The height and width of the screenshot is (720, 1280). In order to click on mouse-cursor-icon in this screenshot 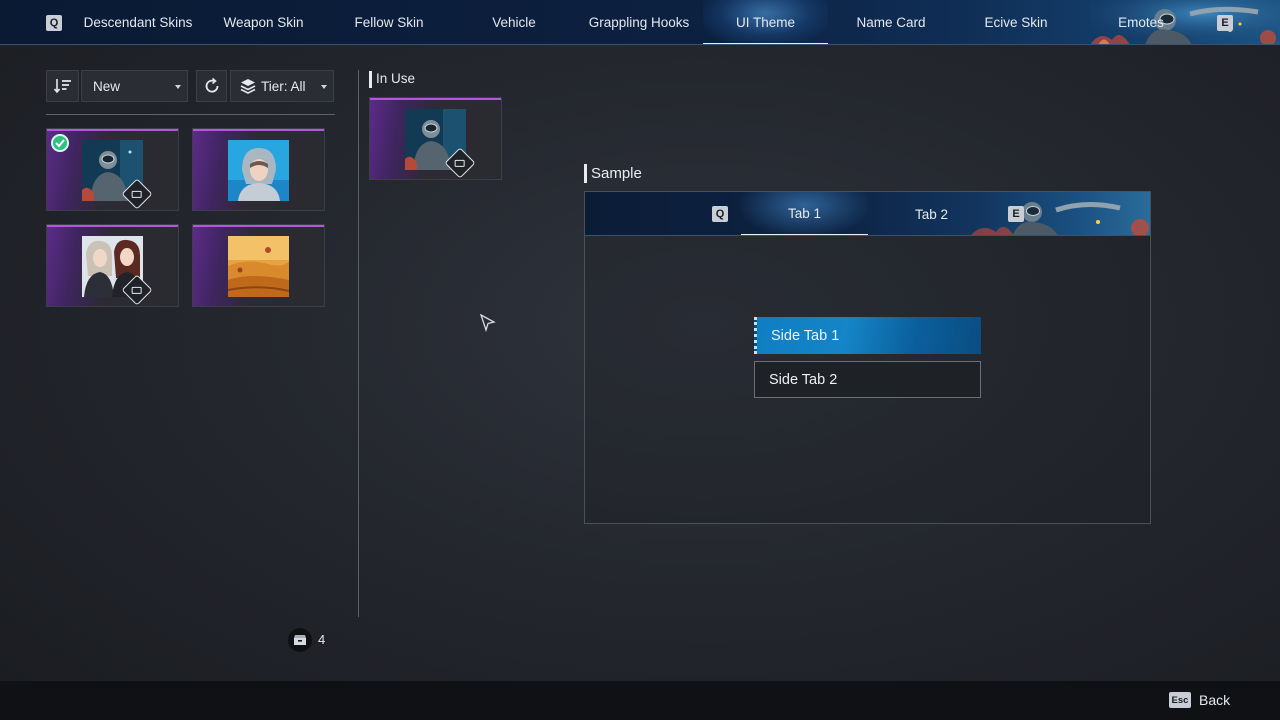, I will do `click(488, 323)`.